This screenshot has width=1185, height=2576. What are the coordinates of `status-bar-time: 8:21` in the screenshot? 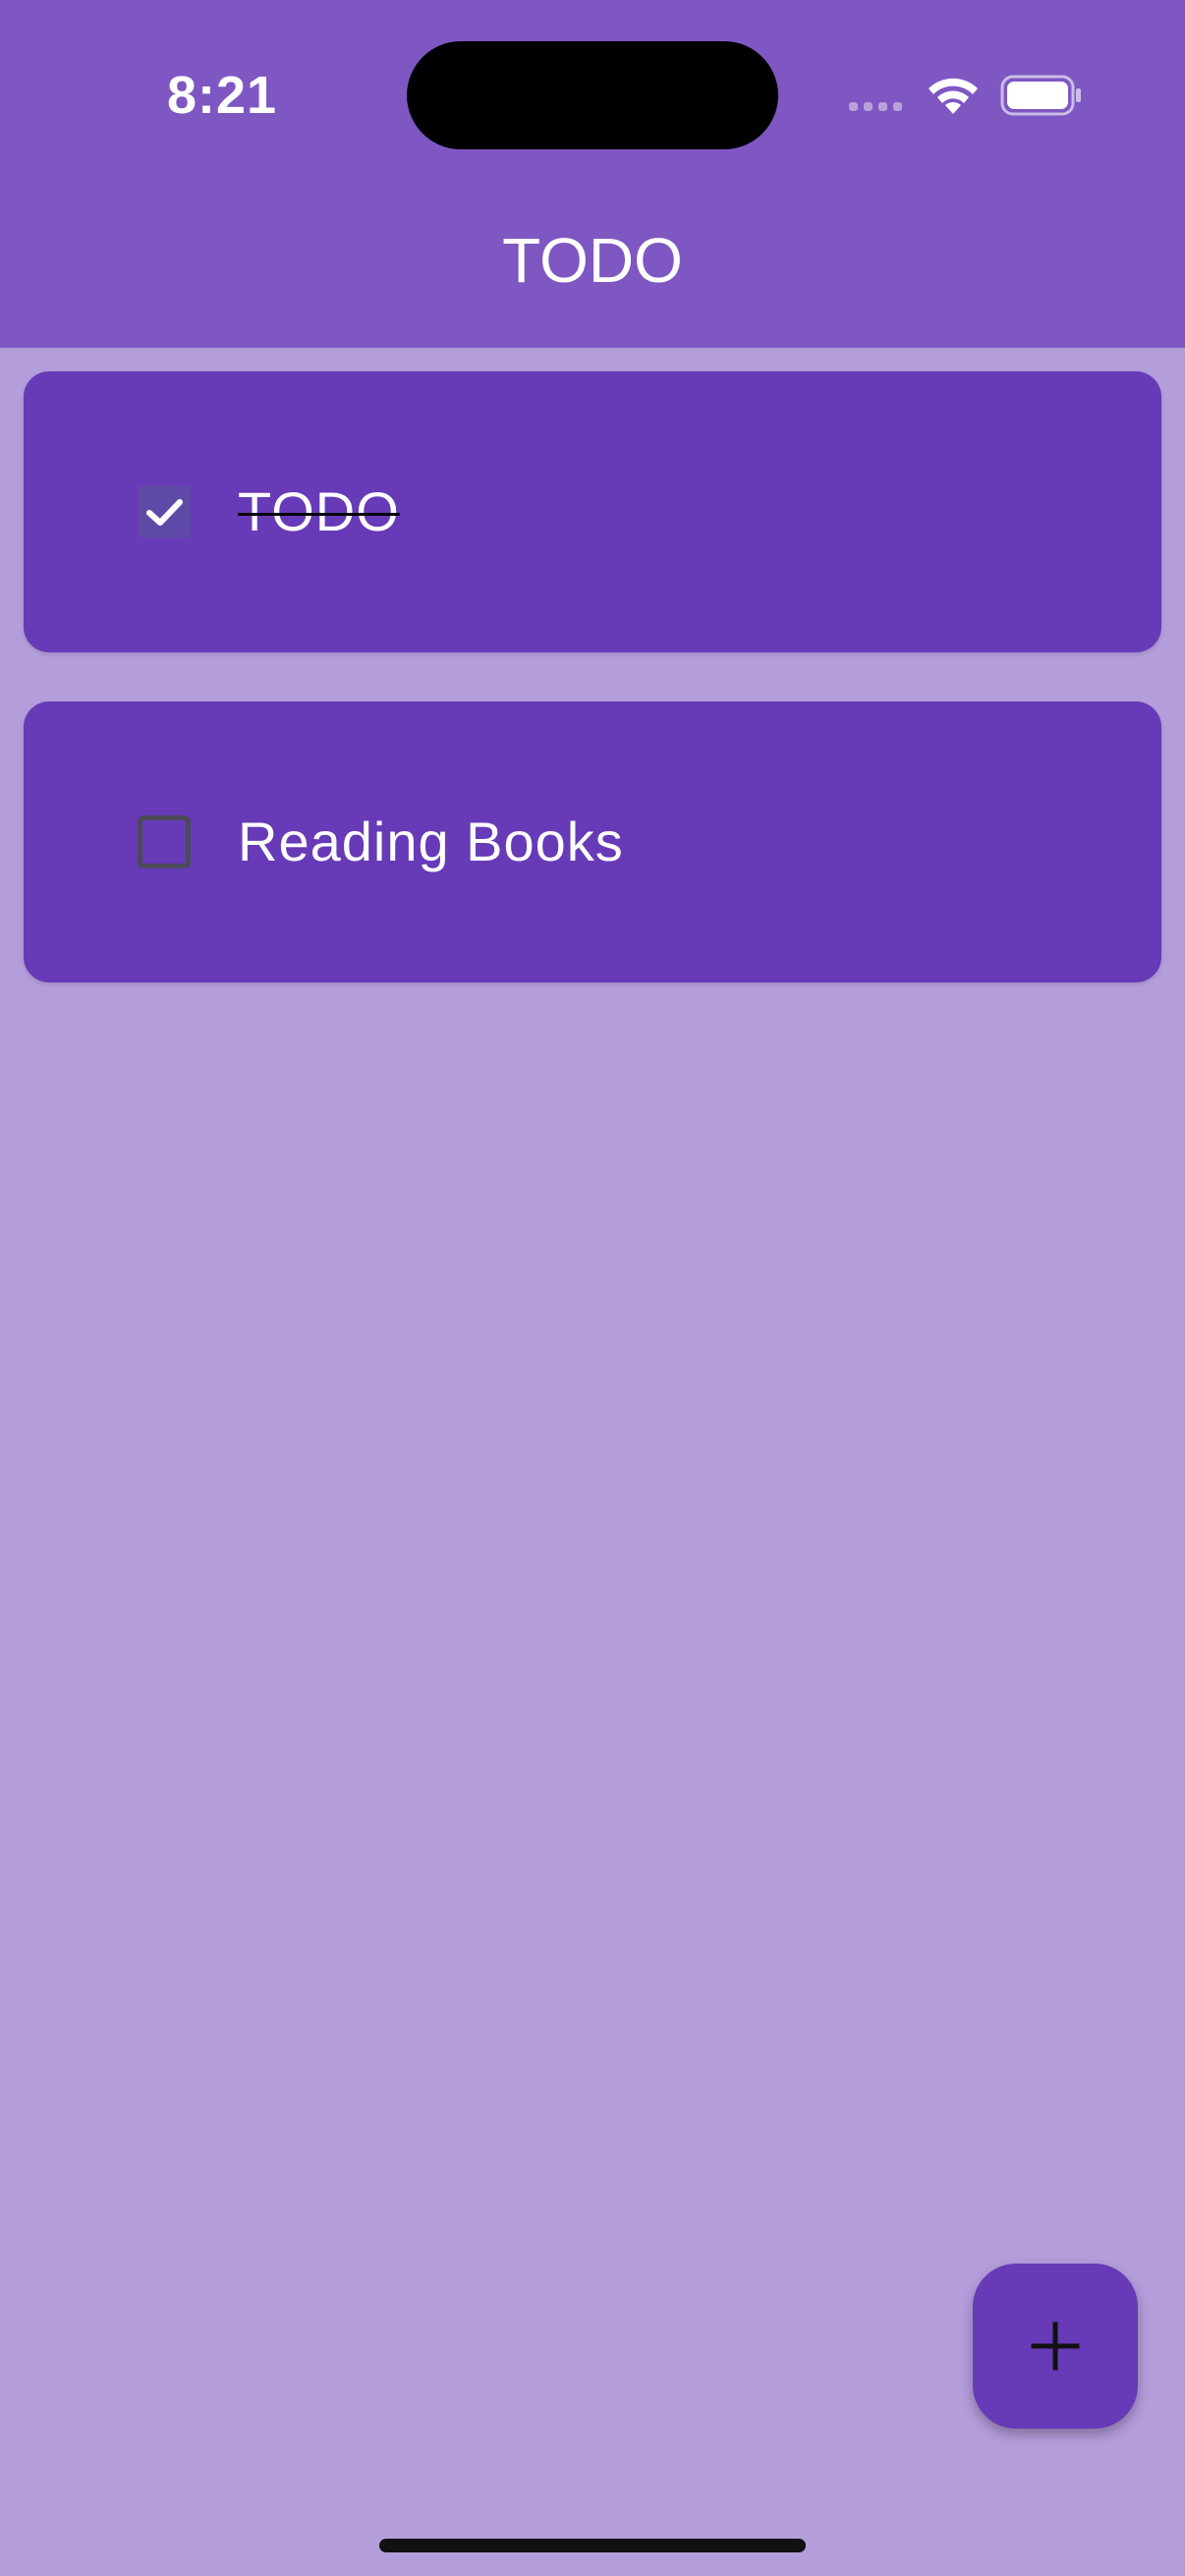 It's located at (223, 95).